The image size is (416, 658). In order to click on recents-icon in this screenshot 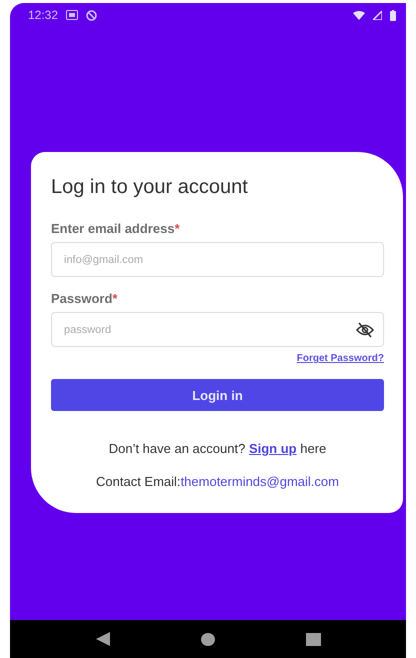, I will do `click(313, 639)`.